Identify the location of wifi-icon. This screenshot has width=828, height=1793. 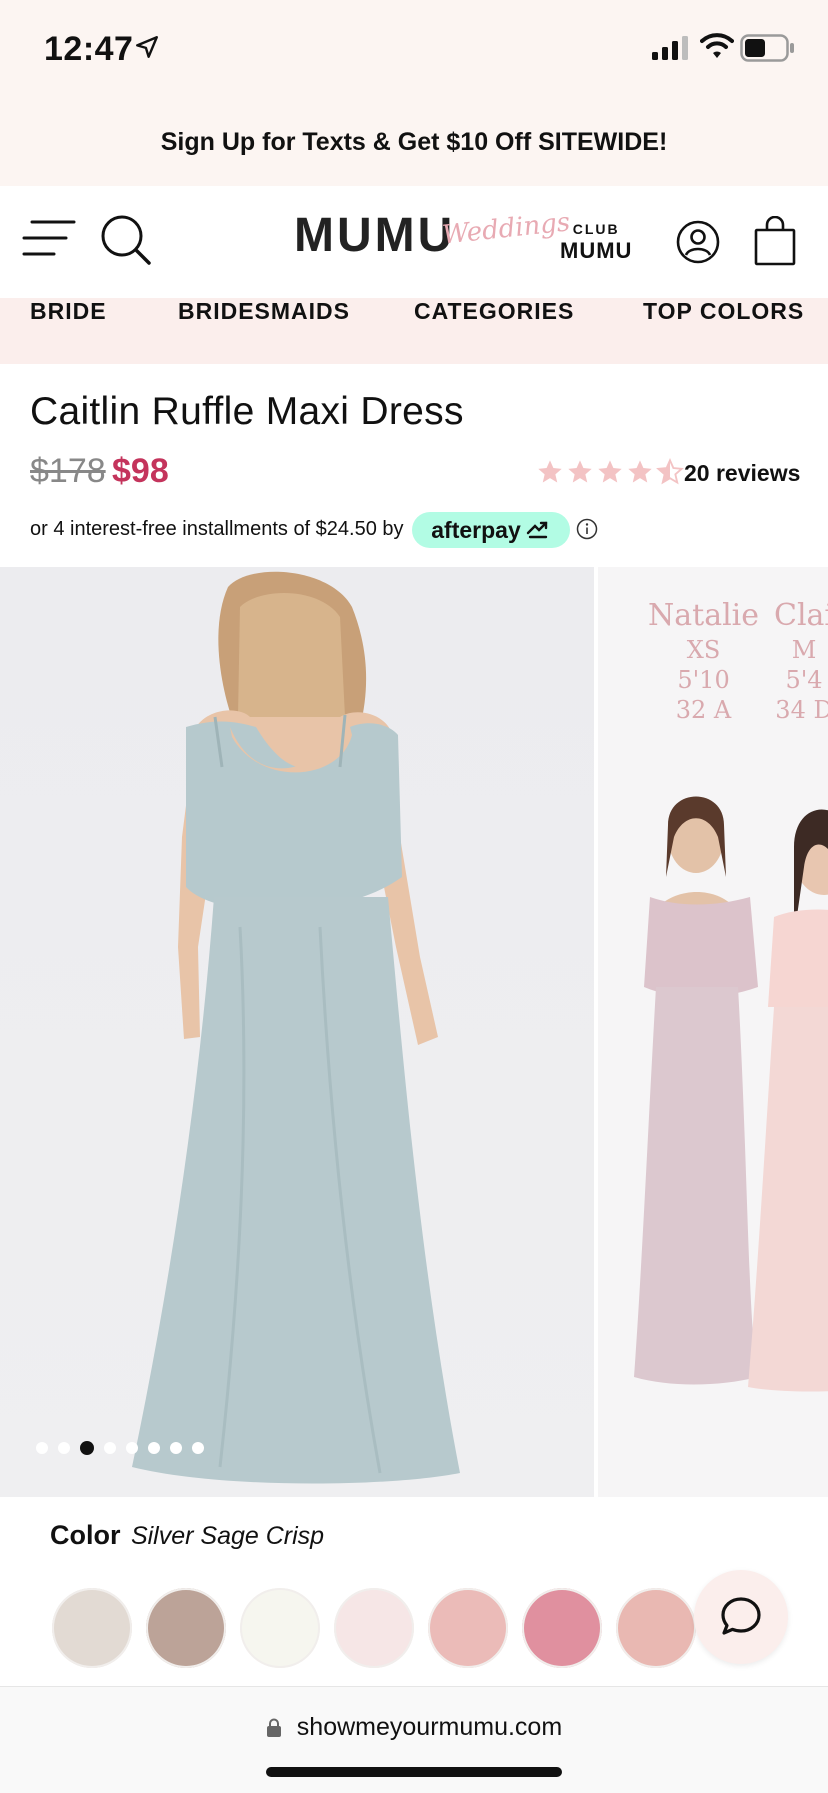
(717, 45).